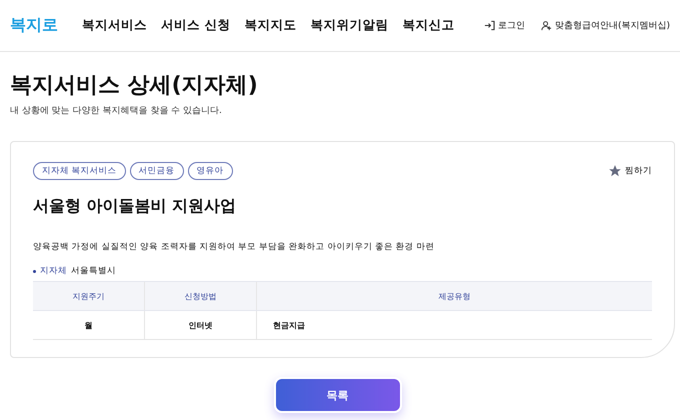 Image resolution: width=680 pixels, height=420 pixels. Describe the element at coordinates (200, 325) in the screenshot. I see `table-cell: 인터넷` at that location.